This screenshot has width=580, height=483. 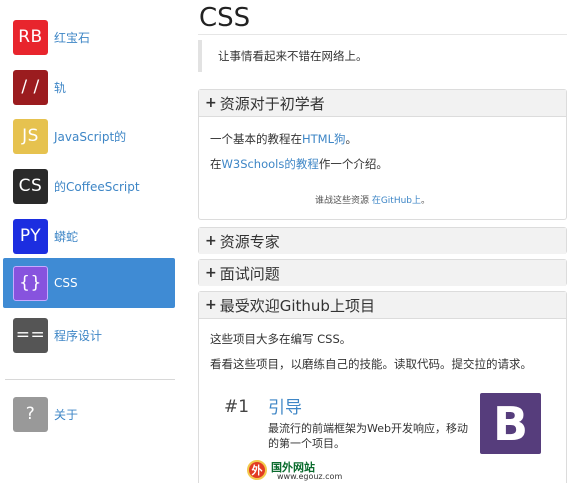 I want to click on sidebar-item-css: {} CSS, so click(x=89, y=283).